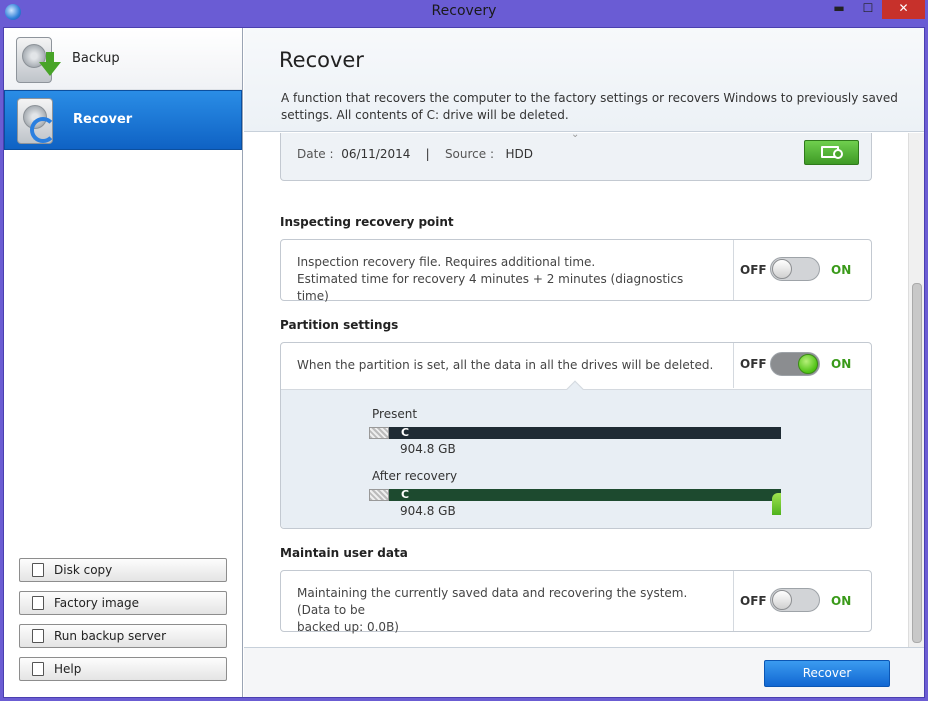  I want to click on maintain-toggle-area: OFF ON, so click(802, 601).